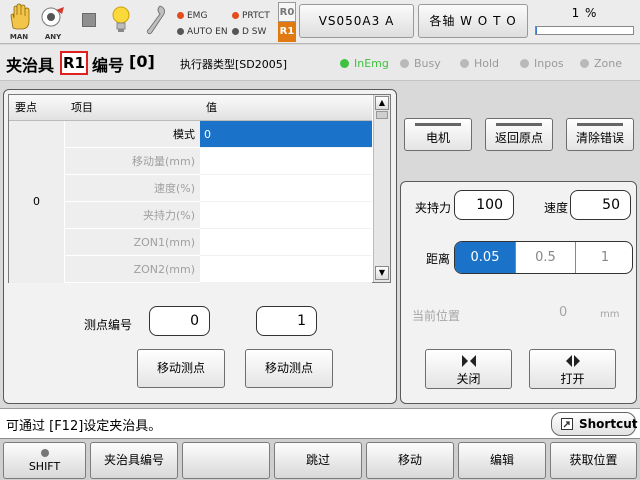 The image size is (640, 480). What do you see at coordinates (594, 424) in the screenshot?
I see `shortcut-button: Shortcut` at bounding box center [594, 424].